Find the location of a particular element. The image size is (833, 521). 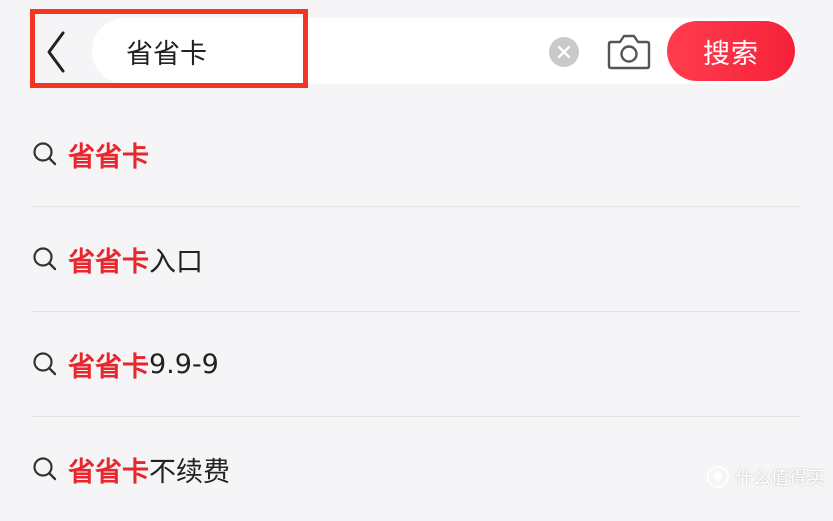

watermark: 什么值得买 is located at coordinates (766, 477).